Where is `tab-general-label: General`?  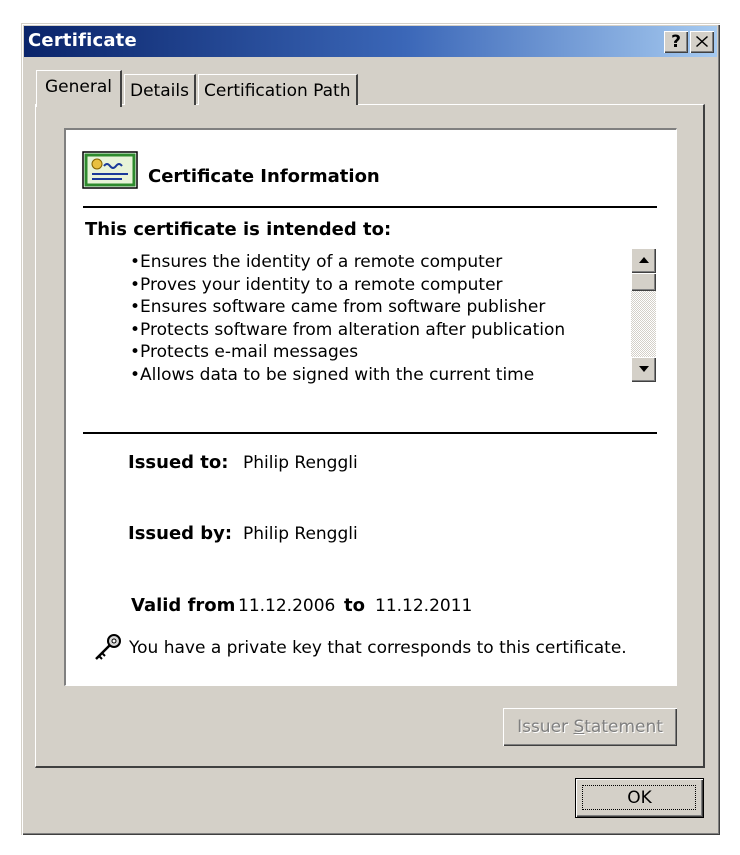 tab-general-label: General is located at coordinates (78, 87).